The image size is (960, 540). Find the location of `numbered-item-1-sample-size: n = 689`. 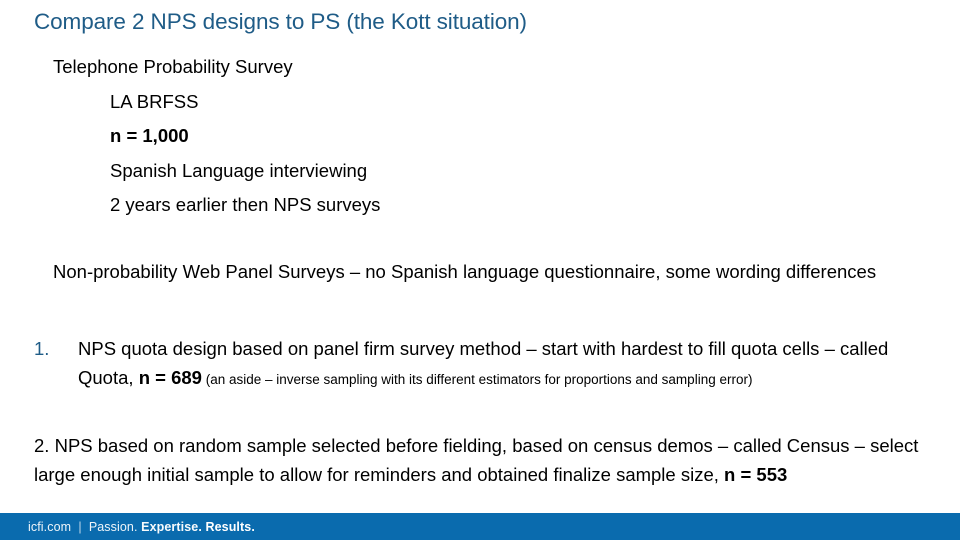

numbered-item-1-sample-size: n = 689 is located at coordinates (170, 377).